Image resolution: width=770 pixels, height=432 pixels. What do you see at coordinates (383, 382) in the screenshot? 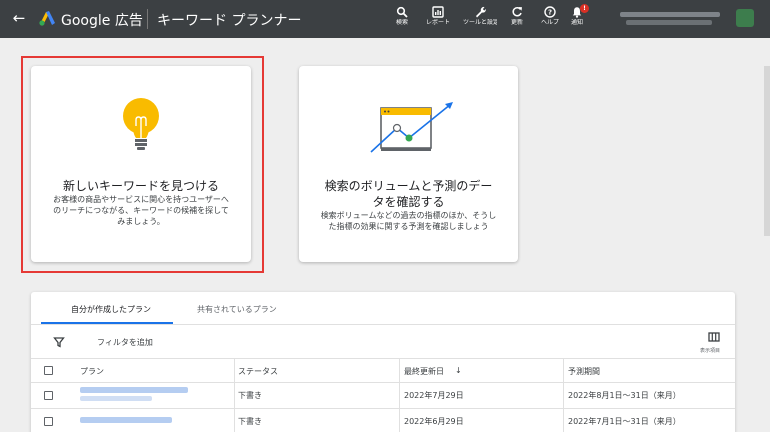
I see `header-bottom-border` at bounding box center [383, 382].